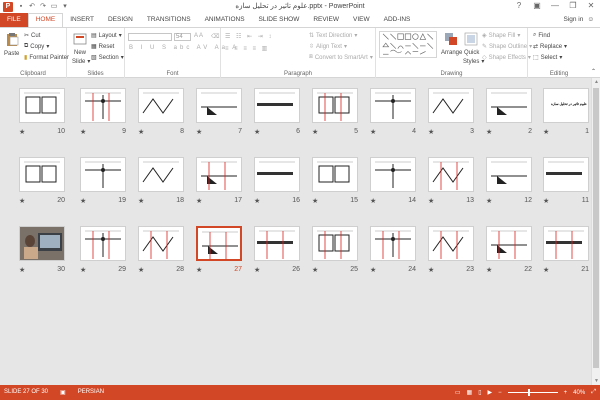 Image resolution: width=600 pixels, height=400 pixels. Describe the element at coordinates (408, 44) in the screenshot. I see `shapes-gallery` at that location.